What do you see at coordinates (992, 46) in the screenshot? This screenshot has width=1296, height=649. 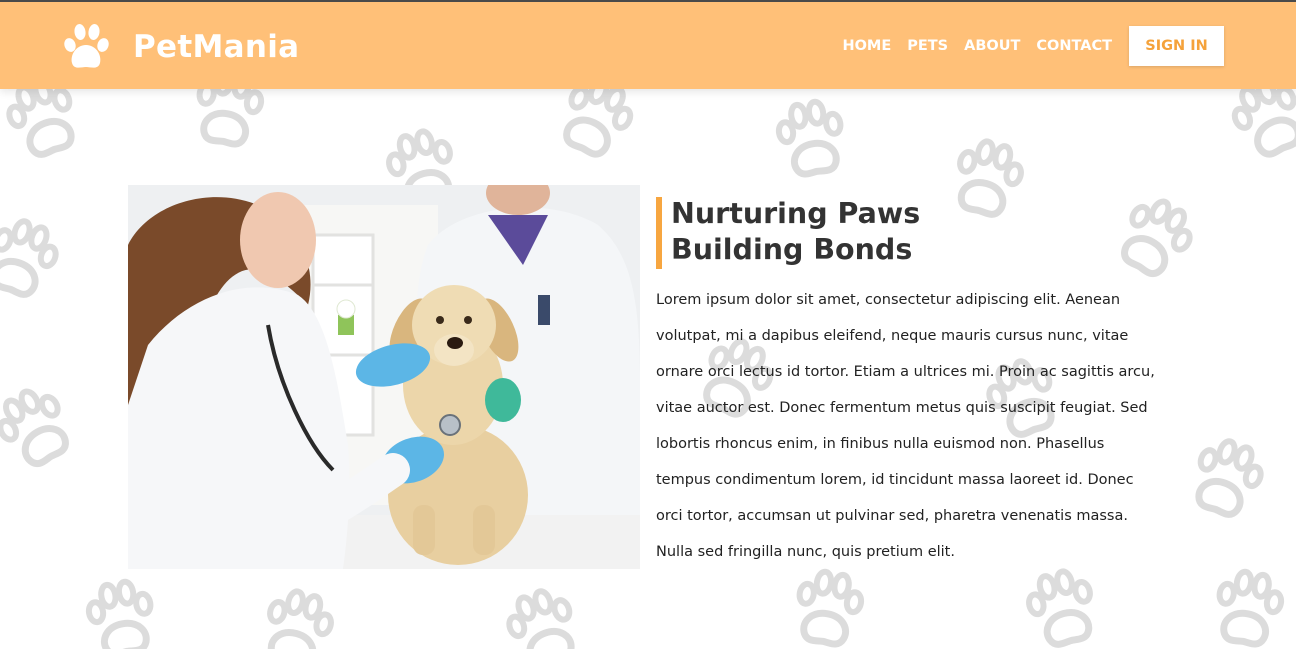 I see `nav-about: ABOUT` at bounding box center [992, 46].